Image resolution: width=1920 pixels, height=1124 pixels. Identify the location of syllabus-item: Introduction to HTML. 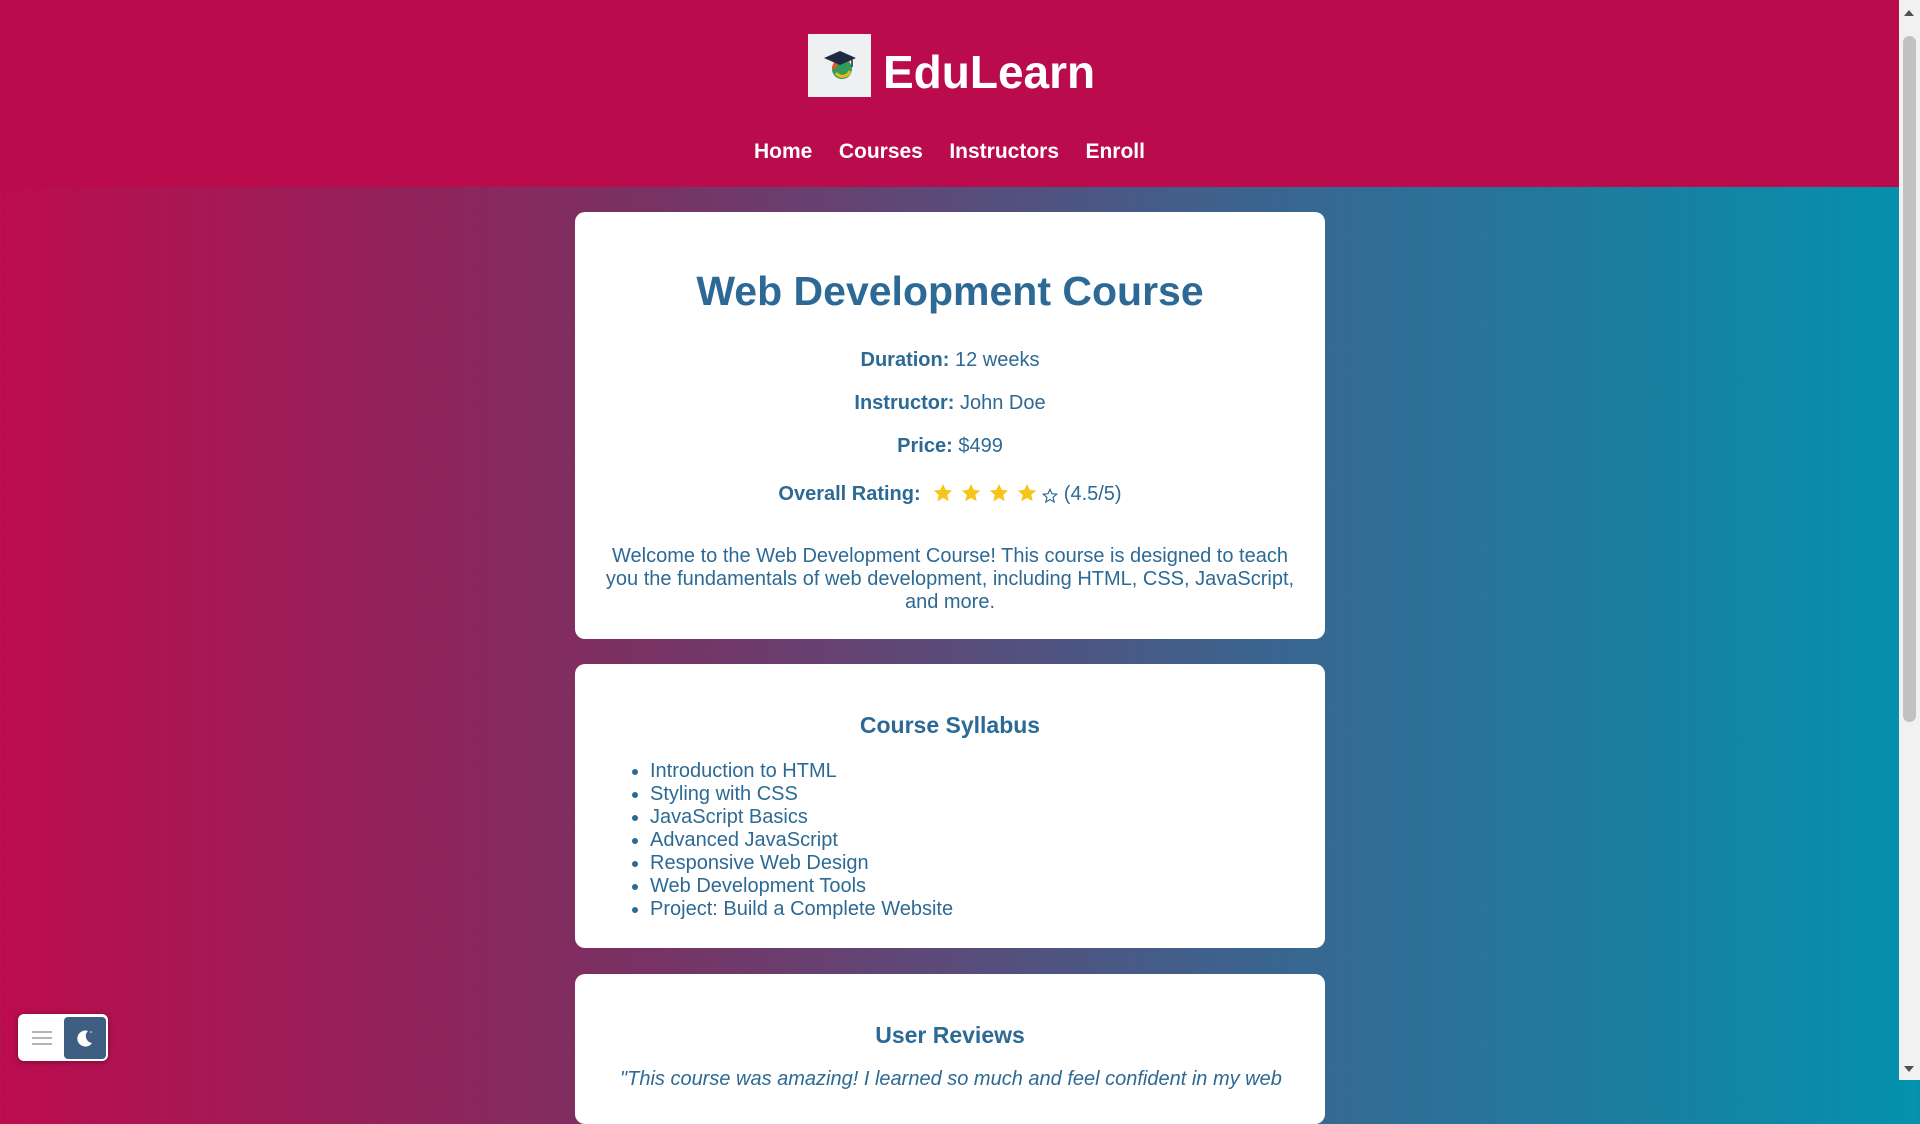
(801, 771).